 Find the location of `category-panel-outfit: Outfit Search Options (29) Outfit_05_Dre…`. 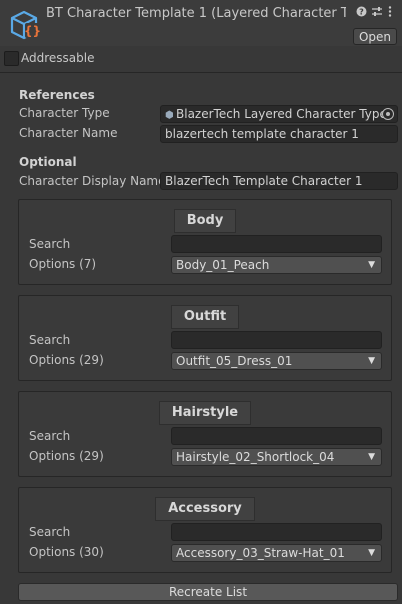

category-panel-outfit: Outfit Search Options (29) Outfit_05_Dre… is located at coordinates (205, 338).